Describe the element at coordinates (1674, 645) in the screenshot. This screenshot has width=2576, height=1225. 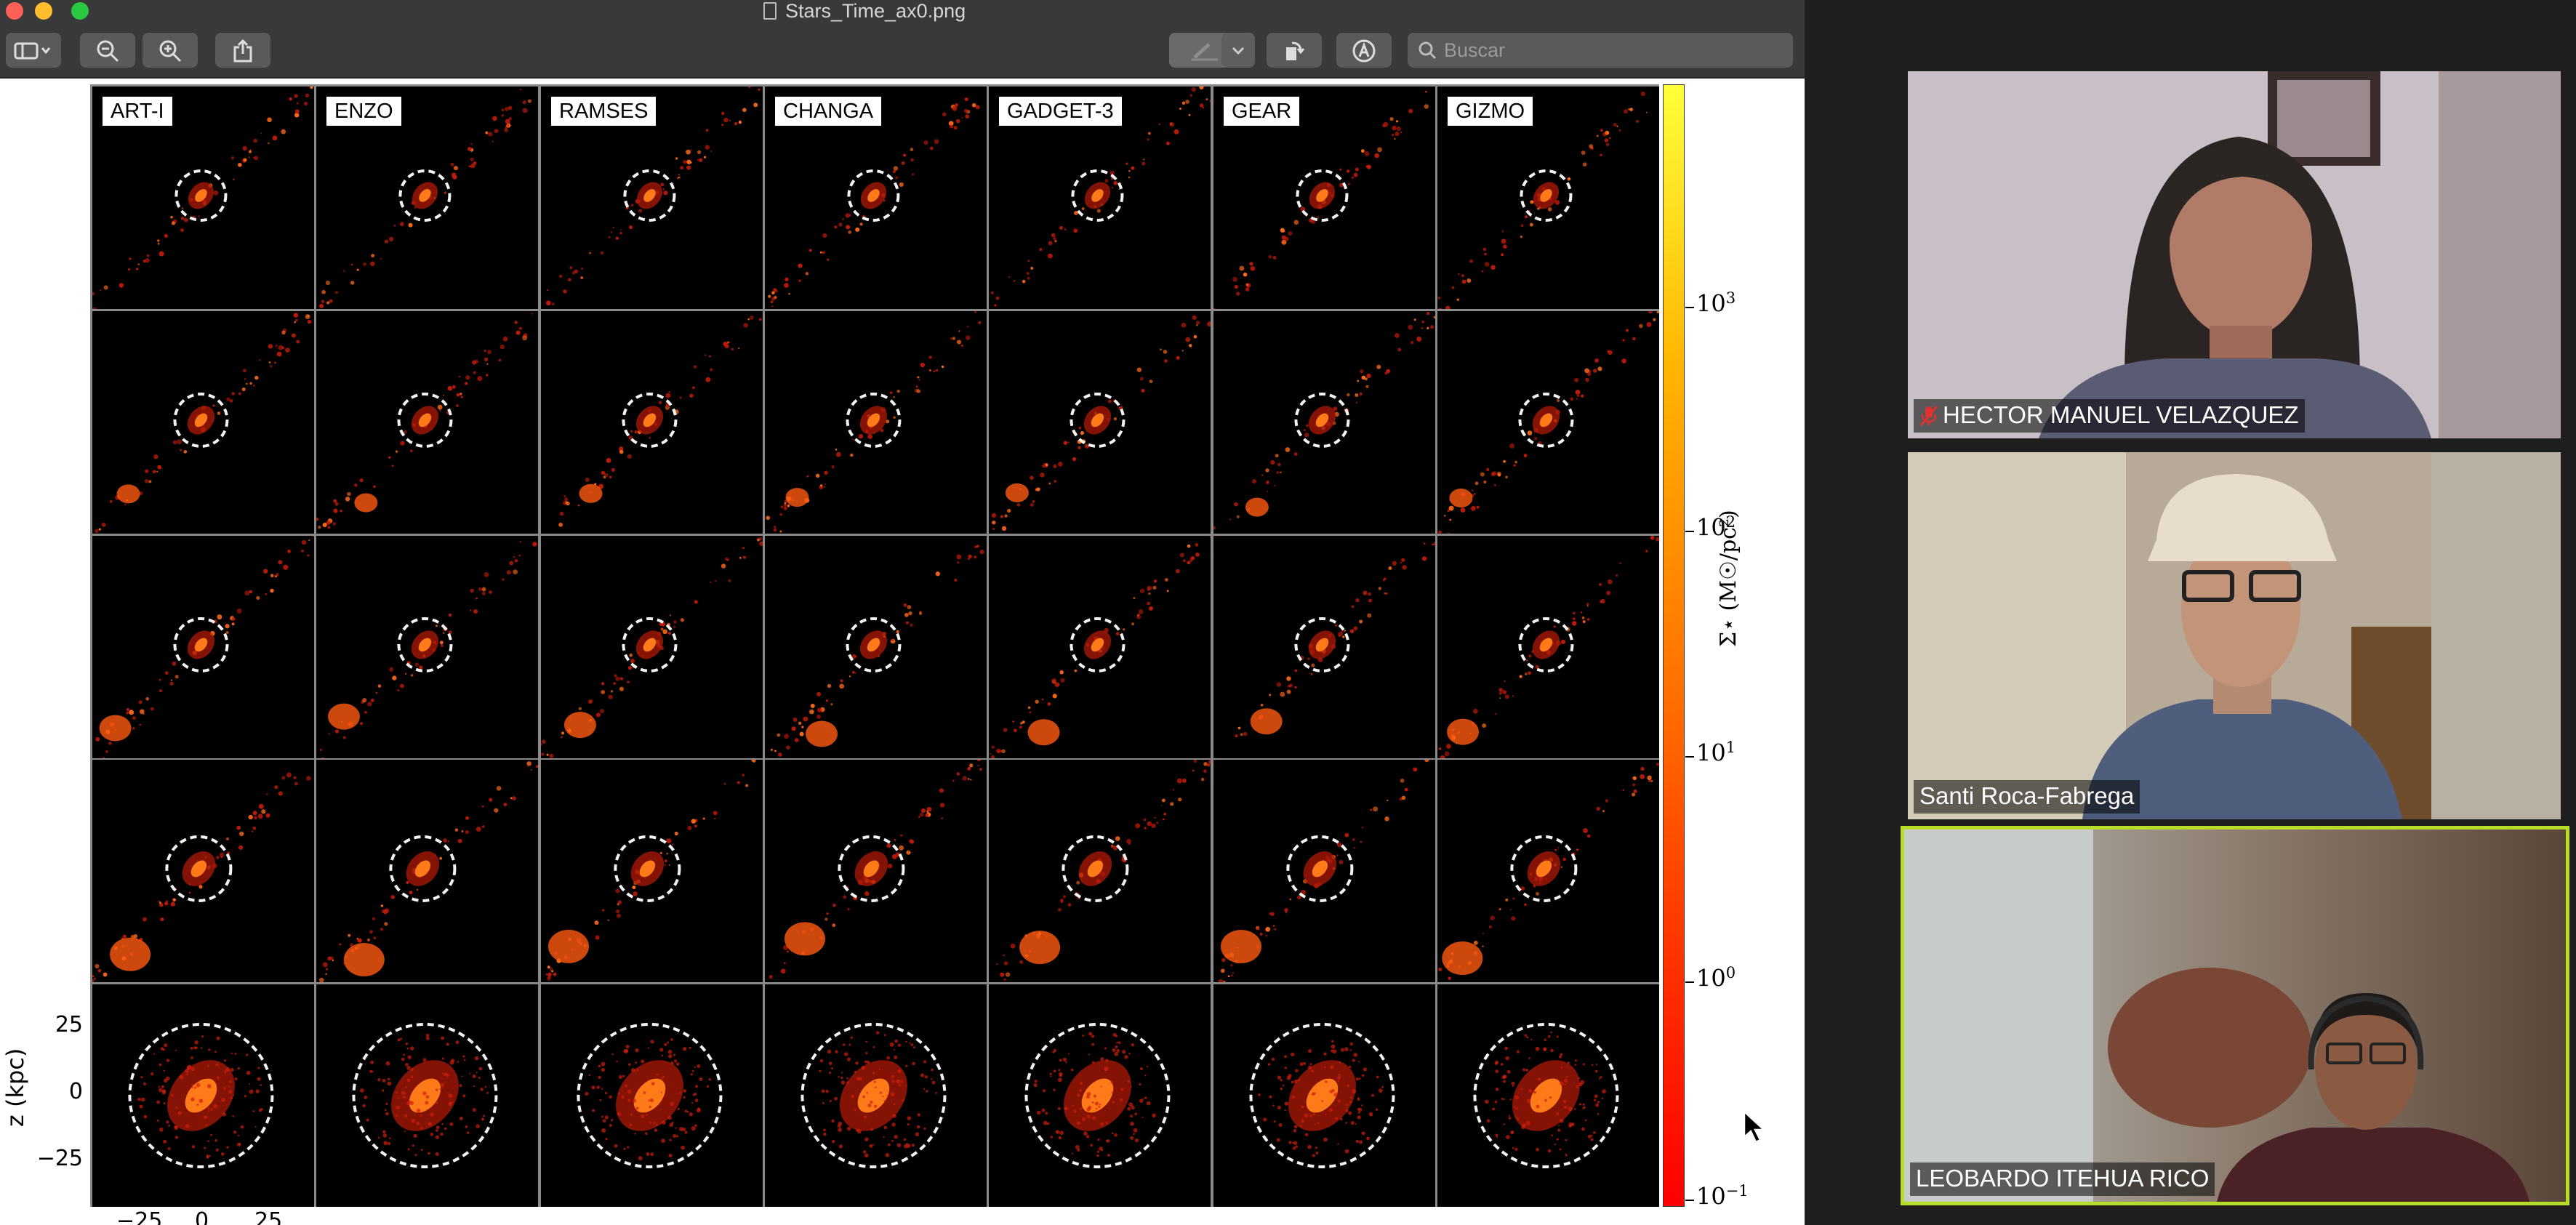
I see `colorbar` at that location.